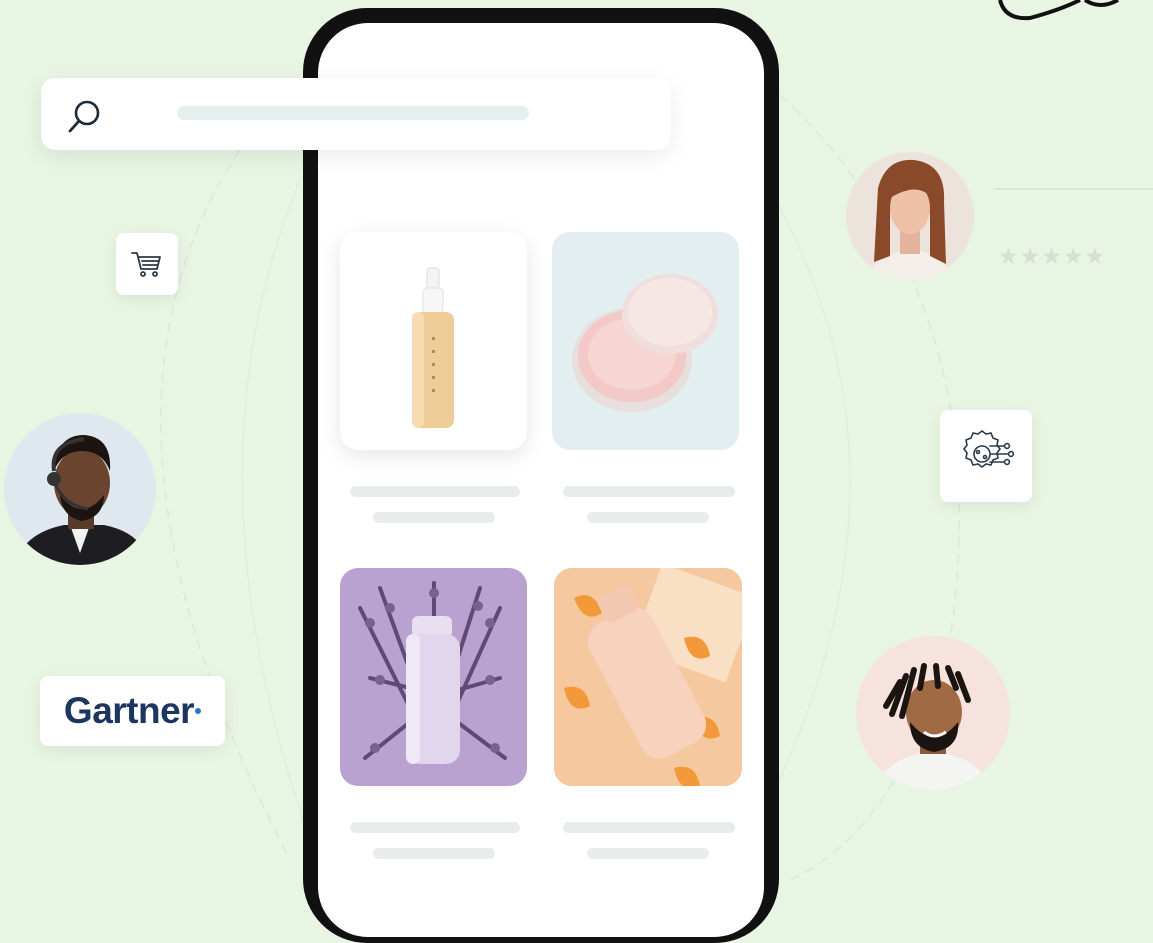 Image resolution: width=1153 pixels, height=943 pixels. Describe the element at coordinates (986, 456) in the screenshot. I see `ai-badge` at that location.